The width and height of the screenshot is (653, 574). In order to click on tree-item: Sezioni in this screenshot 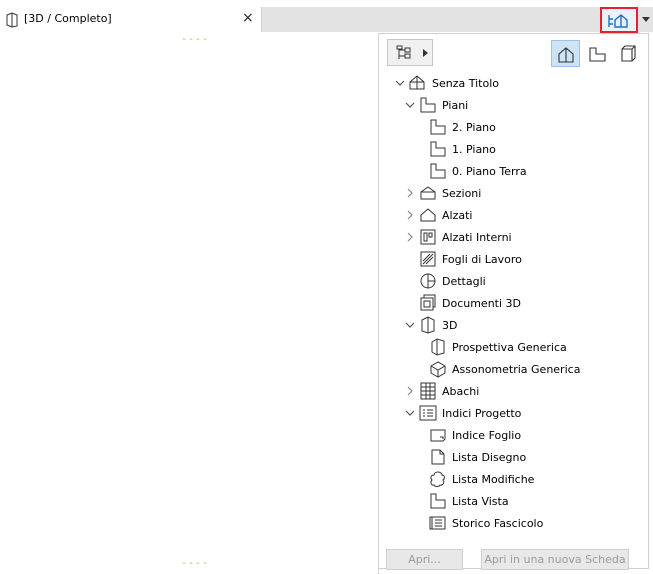, I will do `click(443, 193)`.